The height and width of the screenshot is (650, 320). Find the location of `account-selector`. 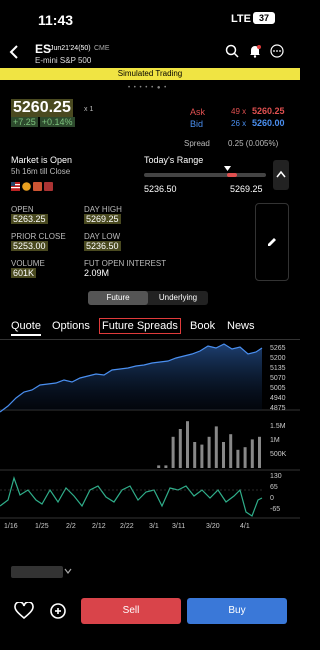

account-selector is located at coordinates (37, 572).